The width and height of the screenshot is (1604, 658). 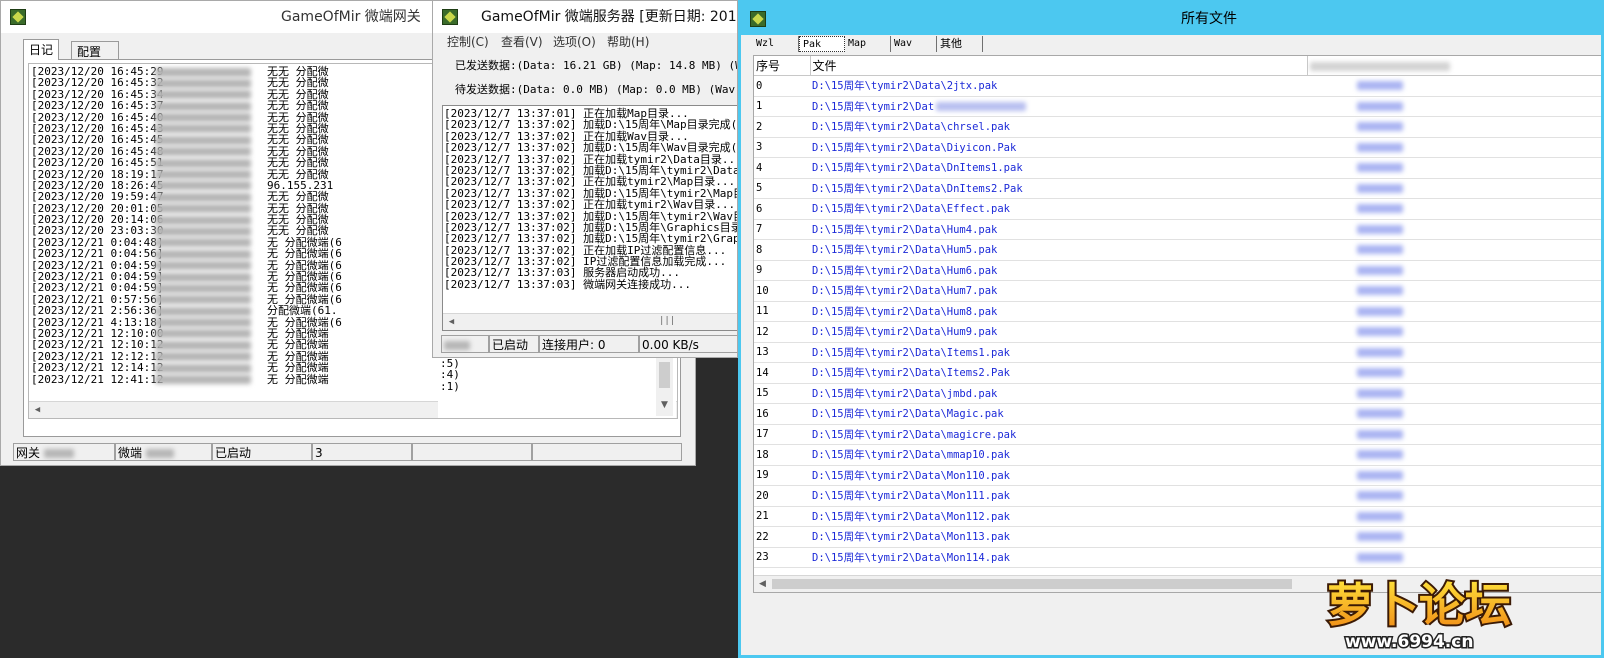 What do you see at coordinates (1058, 270) in the screenshot?
I see `file-path: D:\15周年\tymir2\Data\Hum6.pak` at bounding box center [1058, 270].